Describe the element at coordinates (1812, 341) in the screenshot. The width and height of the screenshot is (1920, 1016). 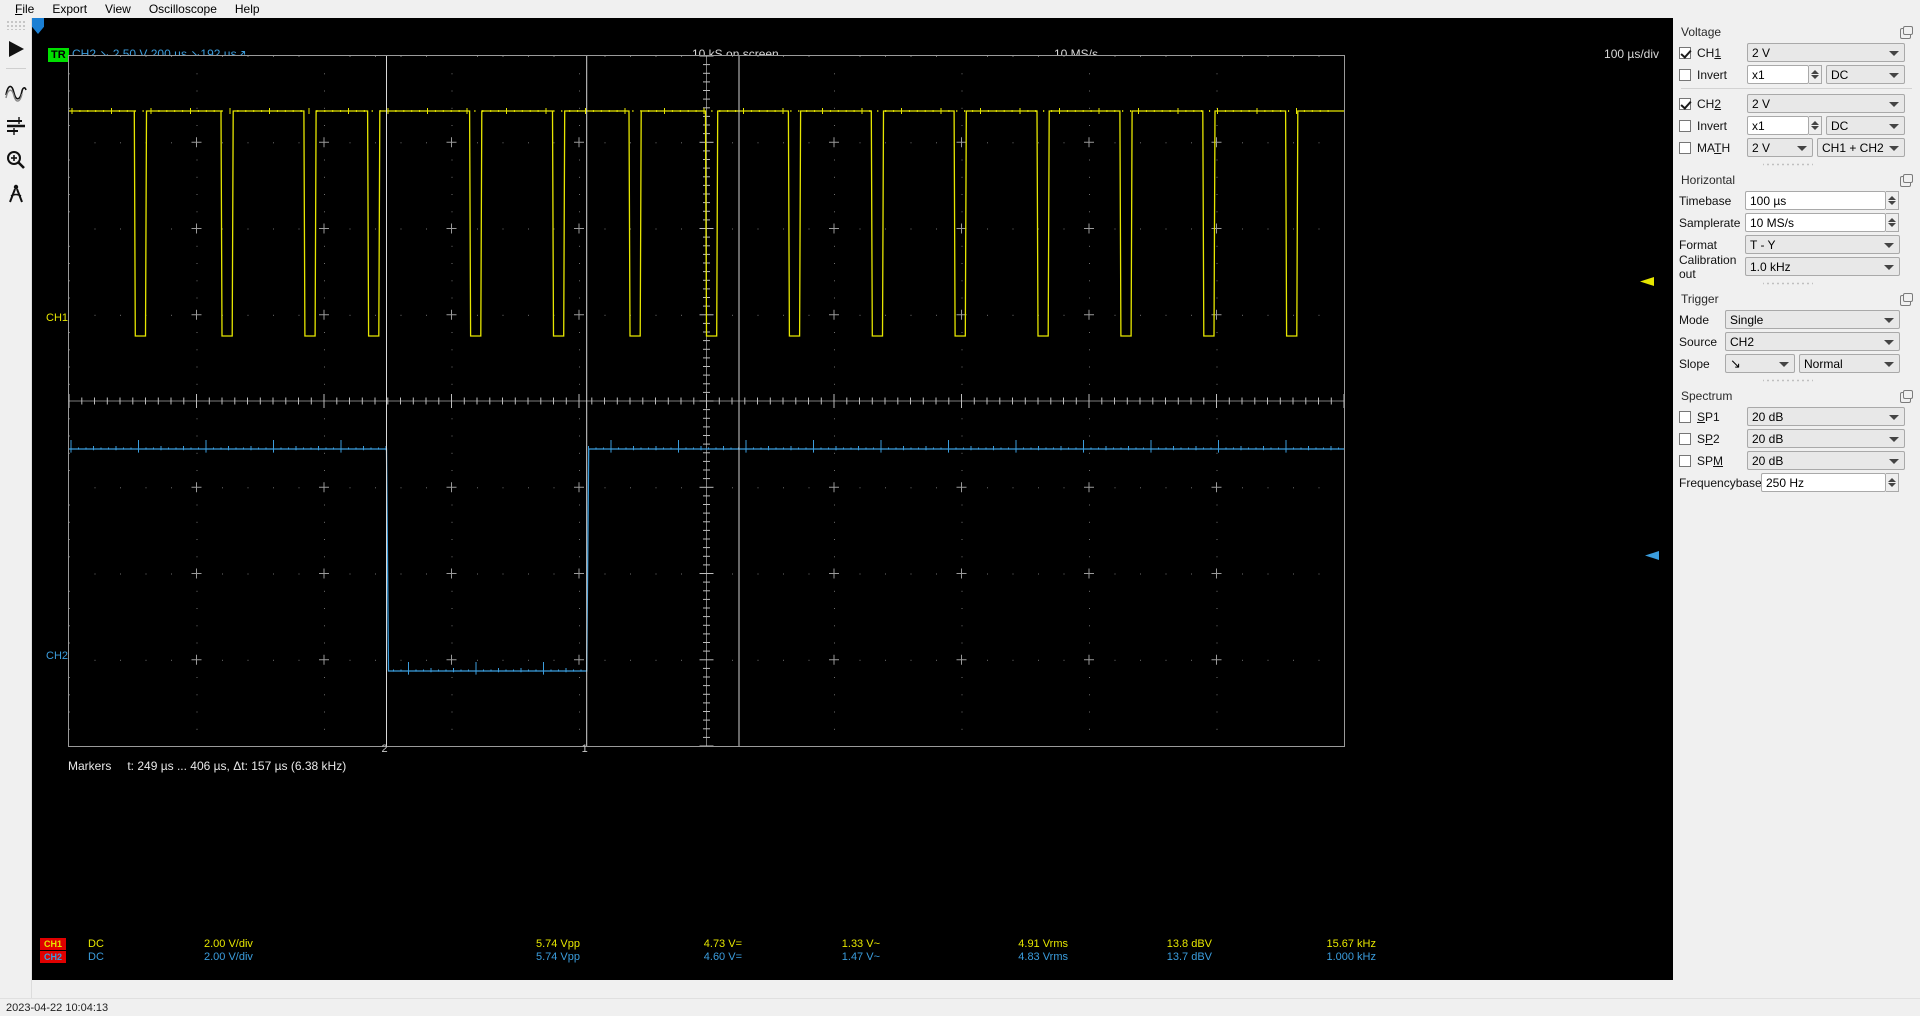
I see `trigger-source-select: CH2` at that location.